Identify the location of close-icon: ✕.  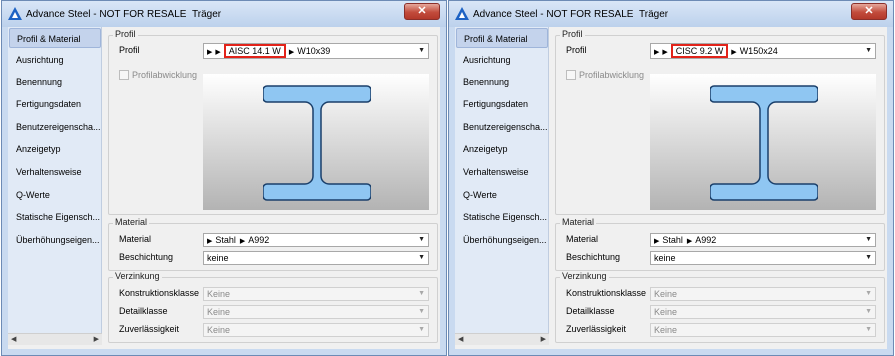
(422, 11).